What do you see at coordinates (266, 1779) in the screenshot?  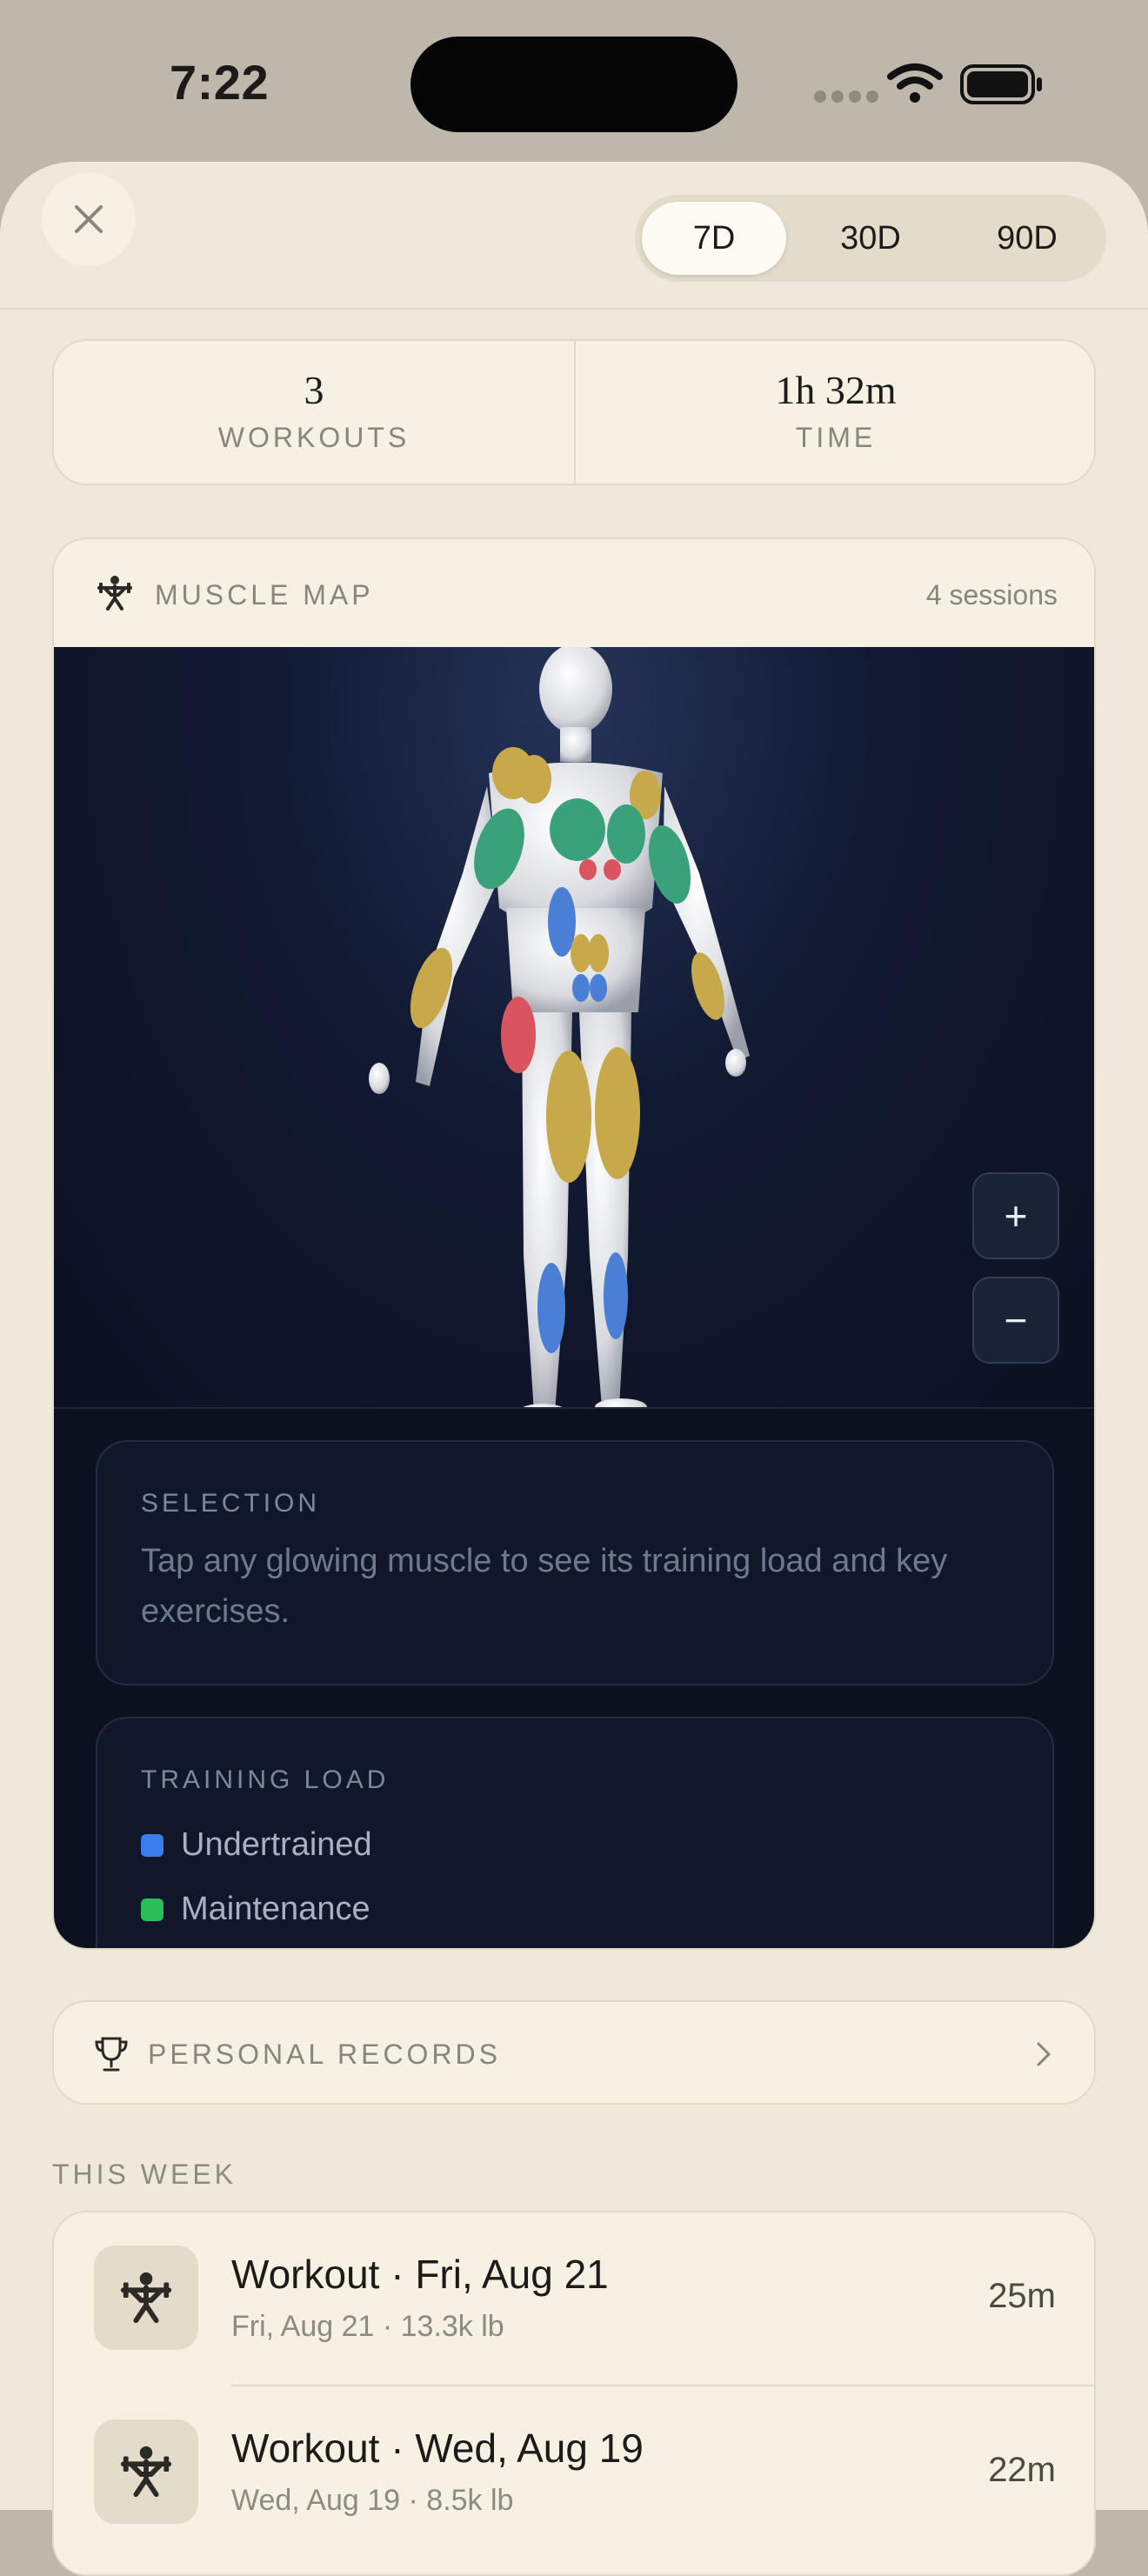 I see `training-load-label: TRAINING LOAD` at bounding box center [266, 1779].